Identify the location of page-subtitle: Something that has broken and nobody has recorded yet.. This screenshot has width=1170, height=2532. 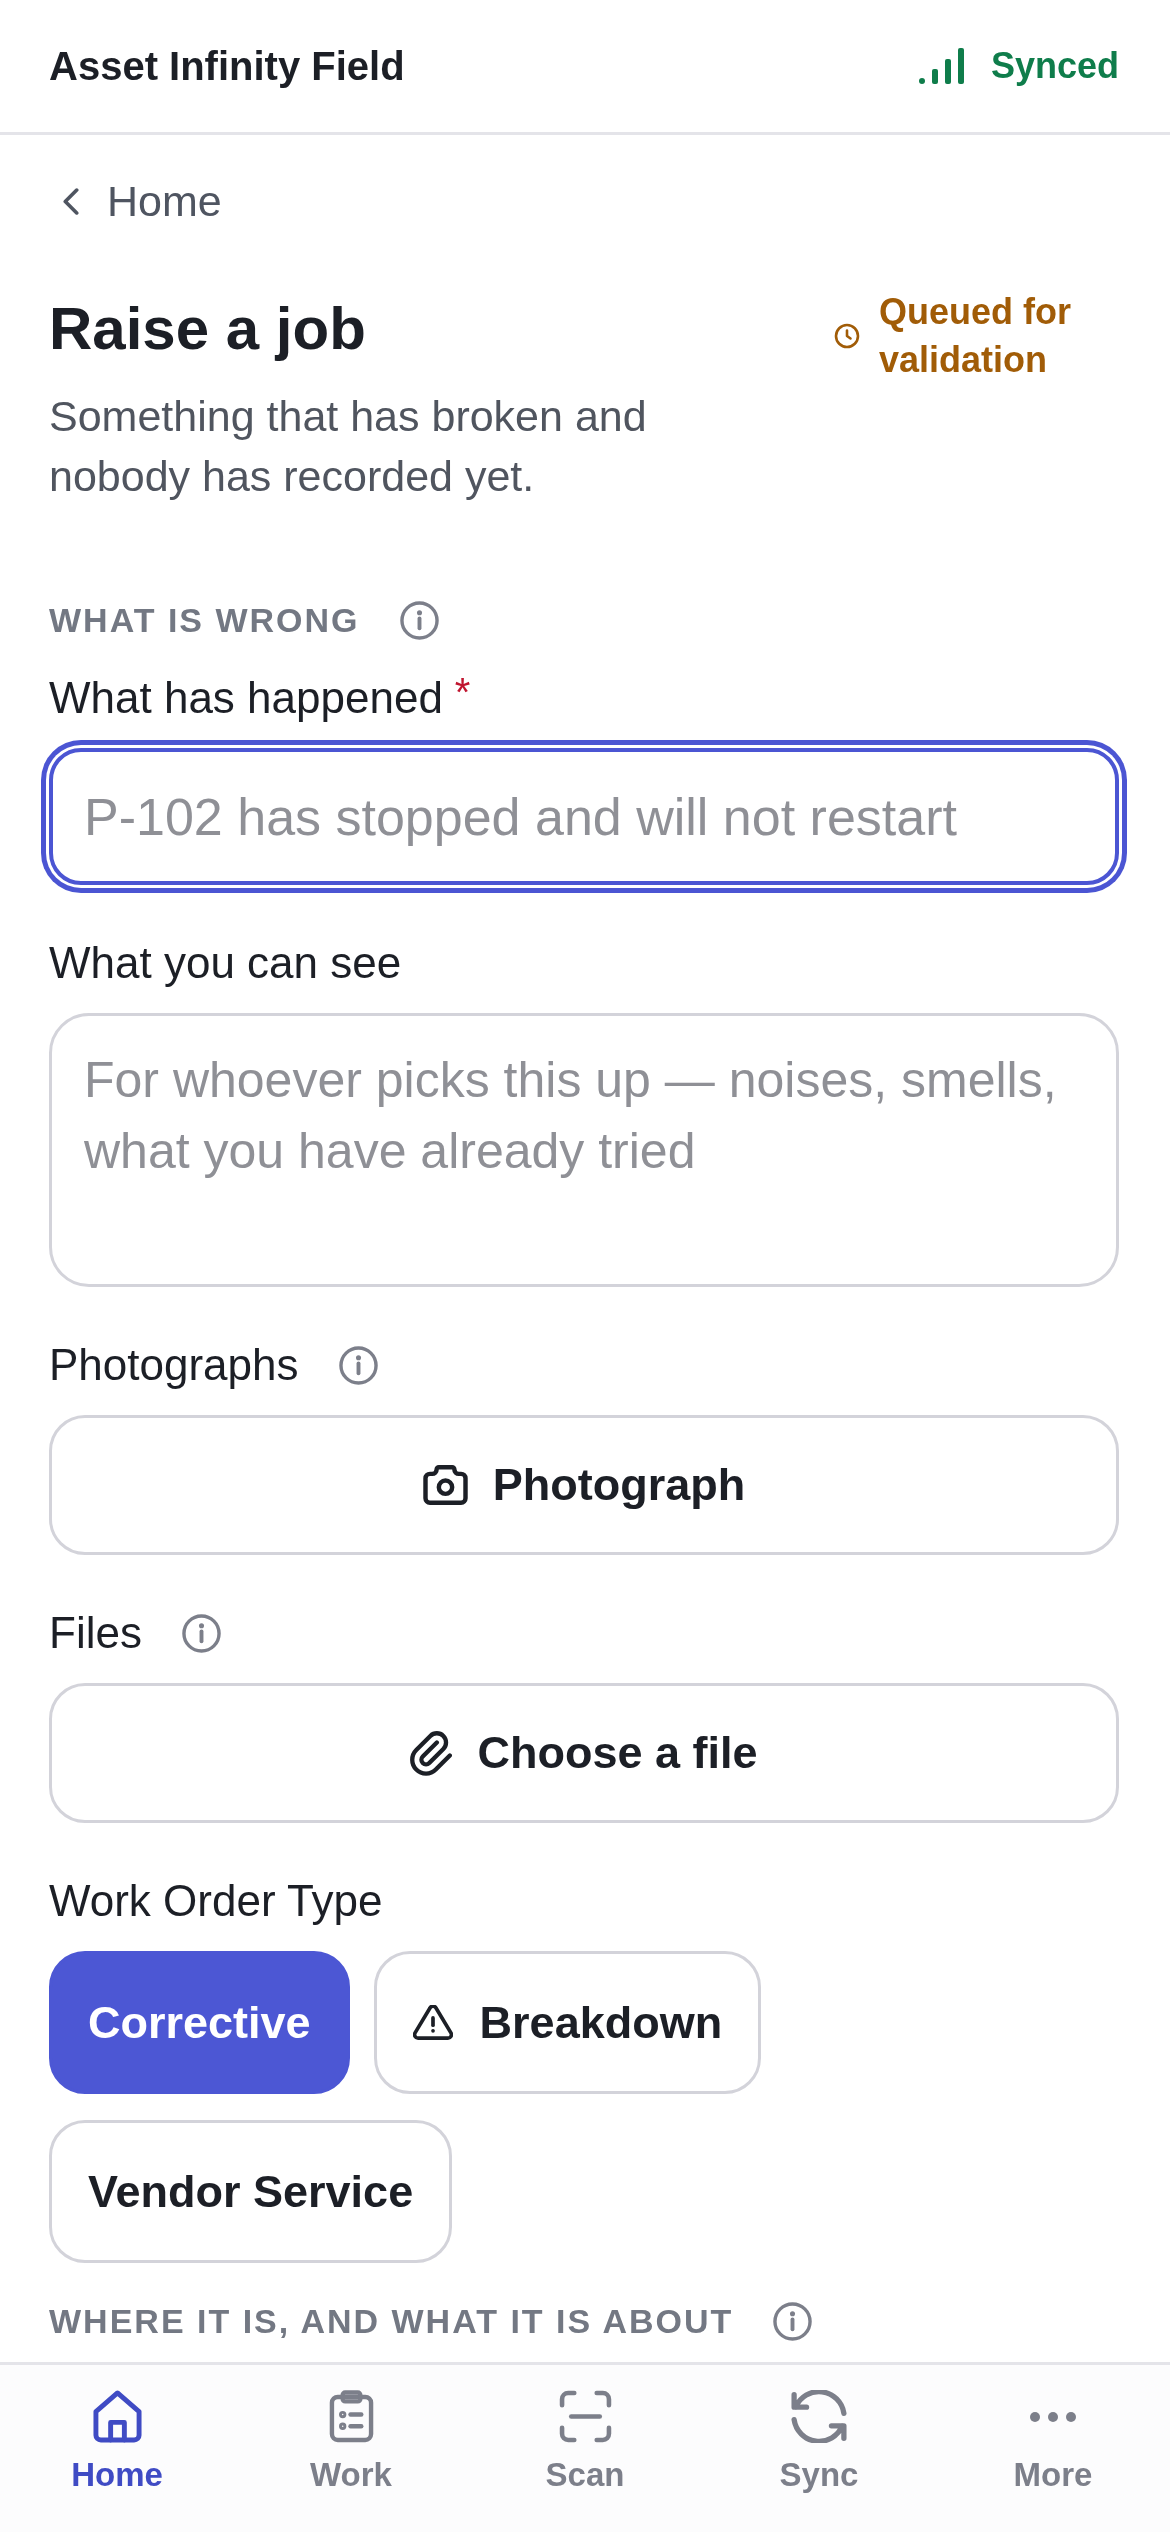
(348, 446).